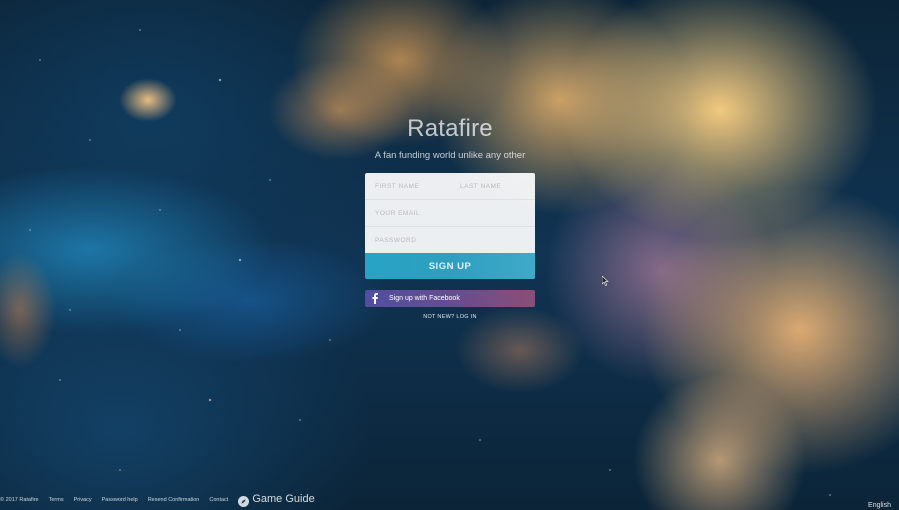 This screenshot has height=510, width=899. I want to click on facebook-signup-button: Sign up with Facebook, so click(450, 298).